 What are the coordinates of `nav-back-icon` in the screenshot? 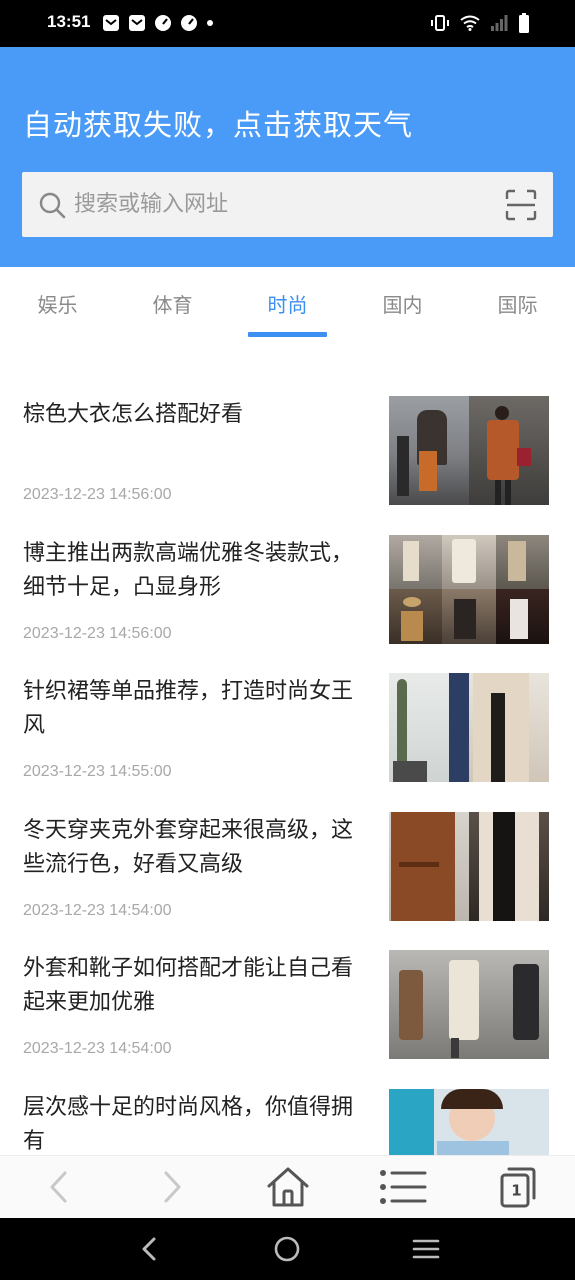 It's located at (149, 1249).